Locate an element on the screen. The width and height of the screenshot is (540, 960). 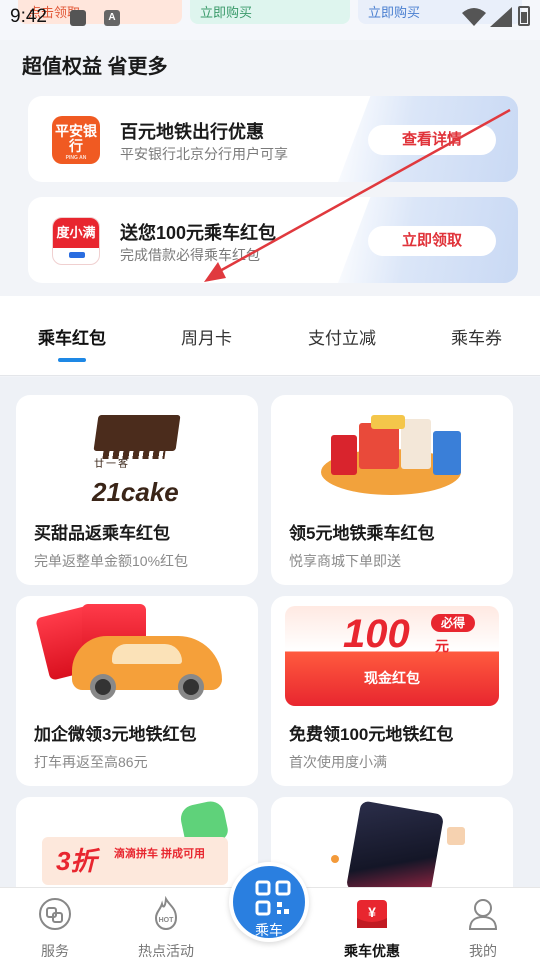
nav-ride-qr-button: 乘车 is located at coordinates (269, 902).